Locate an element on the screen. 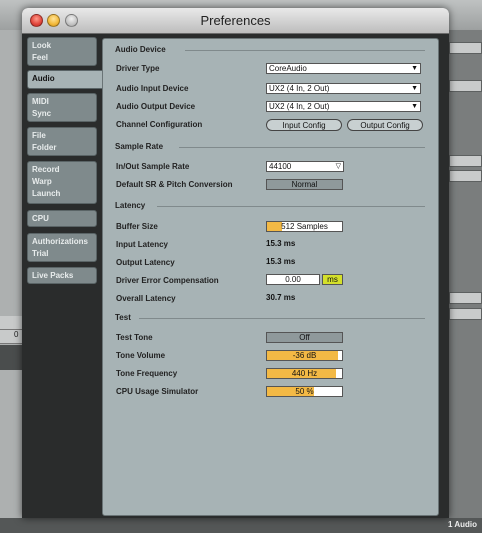 This screenshot has width=482, height=533. audio-output-device-dropdown: UX2 (4 In, 2 Out) ▼ is located at coordinates (343, 106).